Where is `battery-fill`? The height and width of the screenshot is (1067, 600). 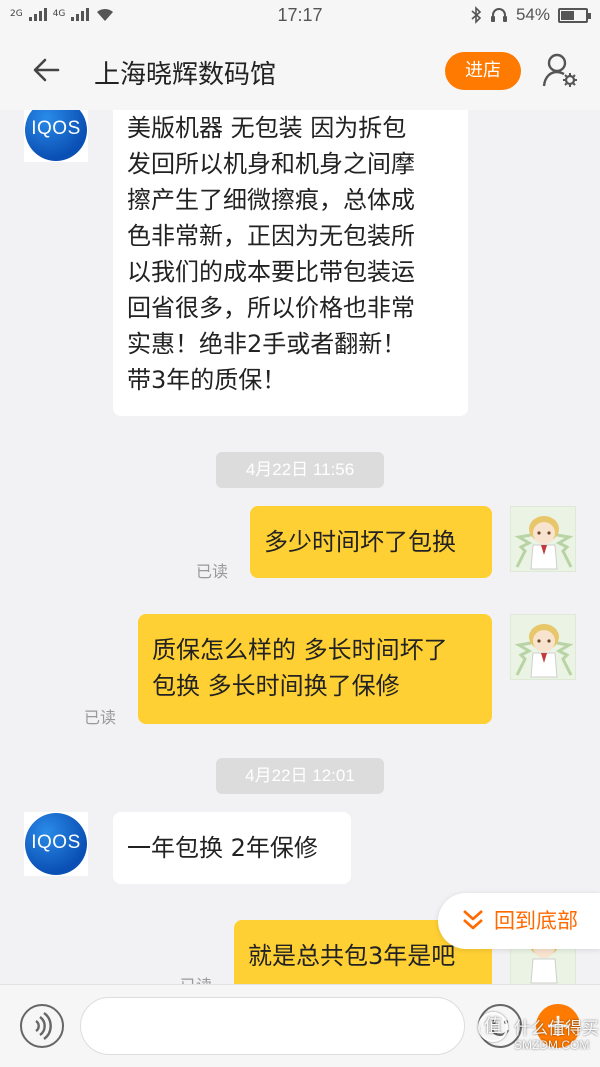
battery-fill is located at coordinates (567, 15).